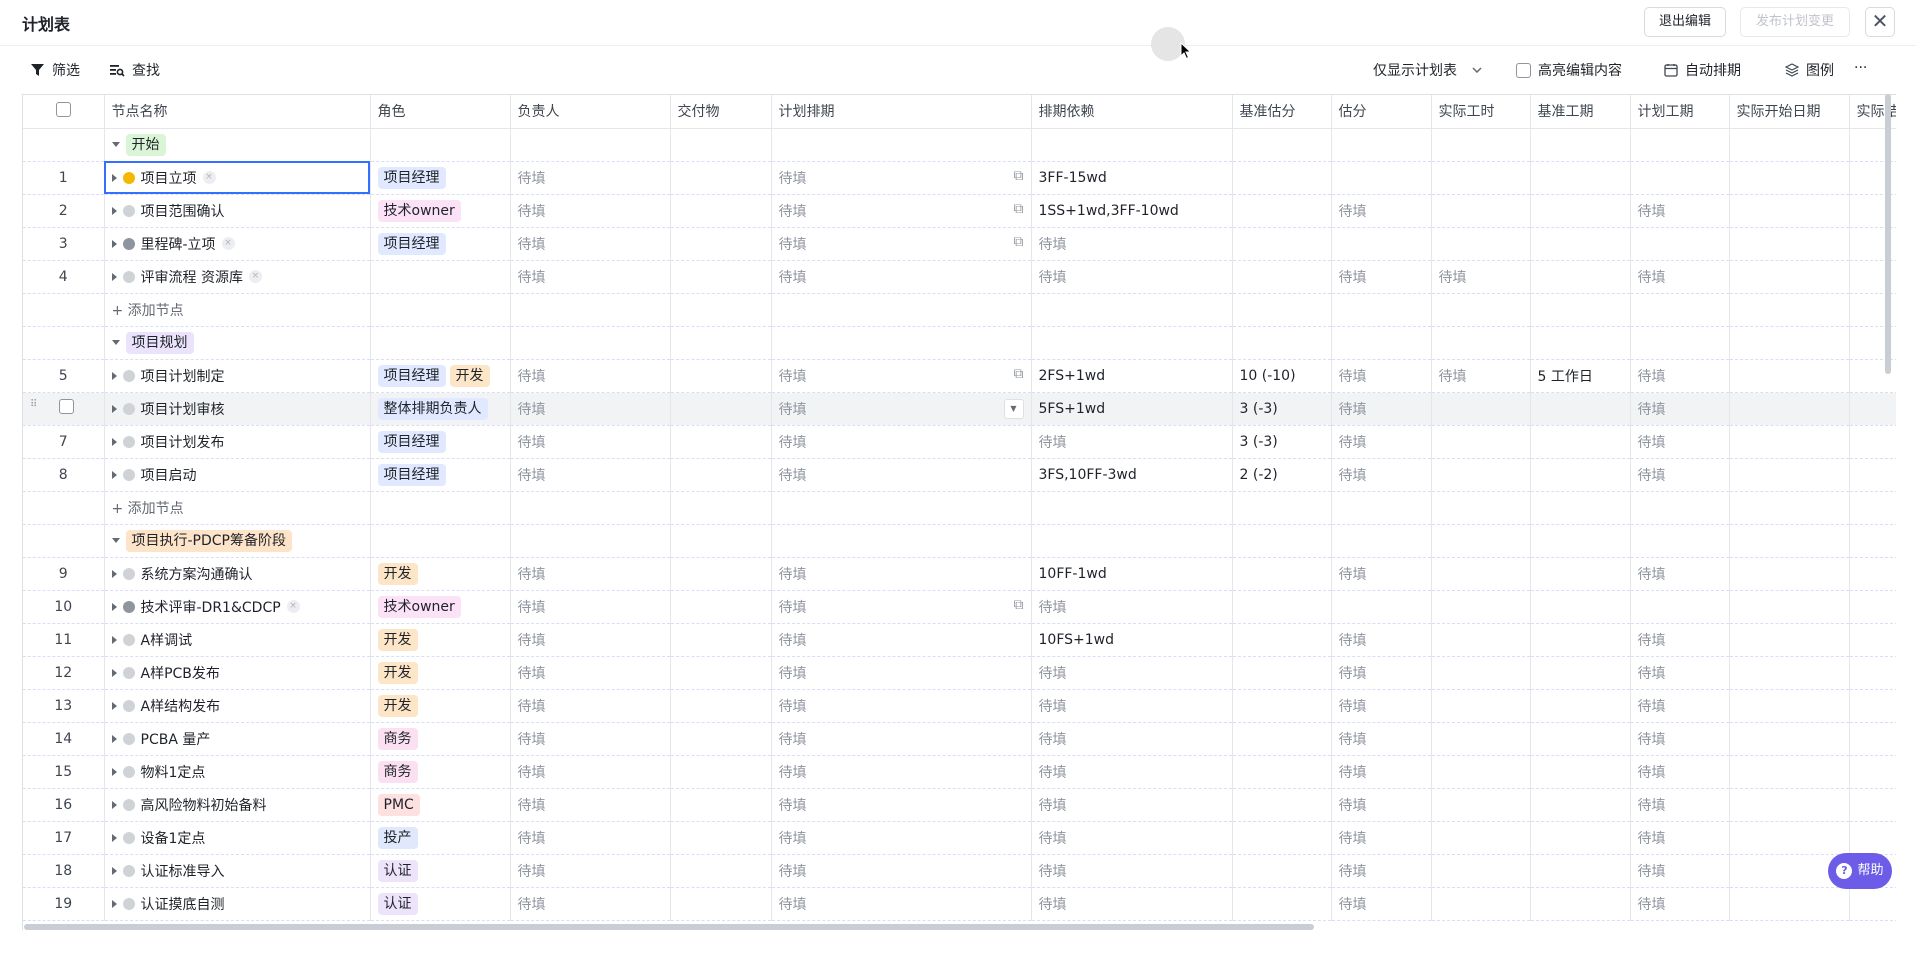 The image size is (1916, 954). What do you see at coordinates (1381, 178) in the screenshot?
I see `estimate-cell` at bounding box center [1381, 178].